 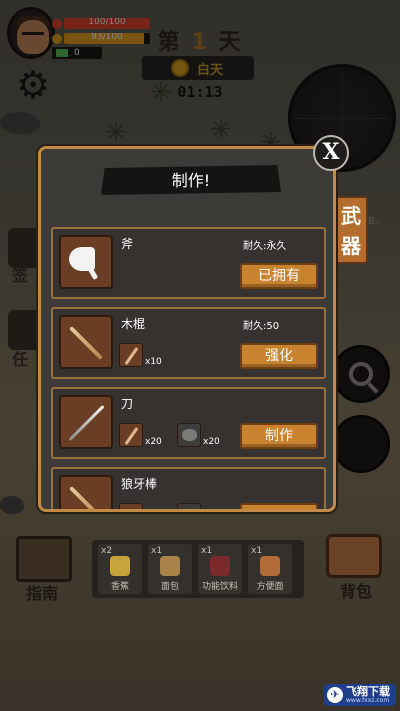 What do you see at coordinates (335, 695) in the screenshot?
I see `watermark-logo-icon: ✈` at bounding box center [335, 695].